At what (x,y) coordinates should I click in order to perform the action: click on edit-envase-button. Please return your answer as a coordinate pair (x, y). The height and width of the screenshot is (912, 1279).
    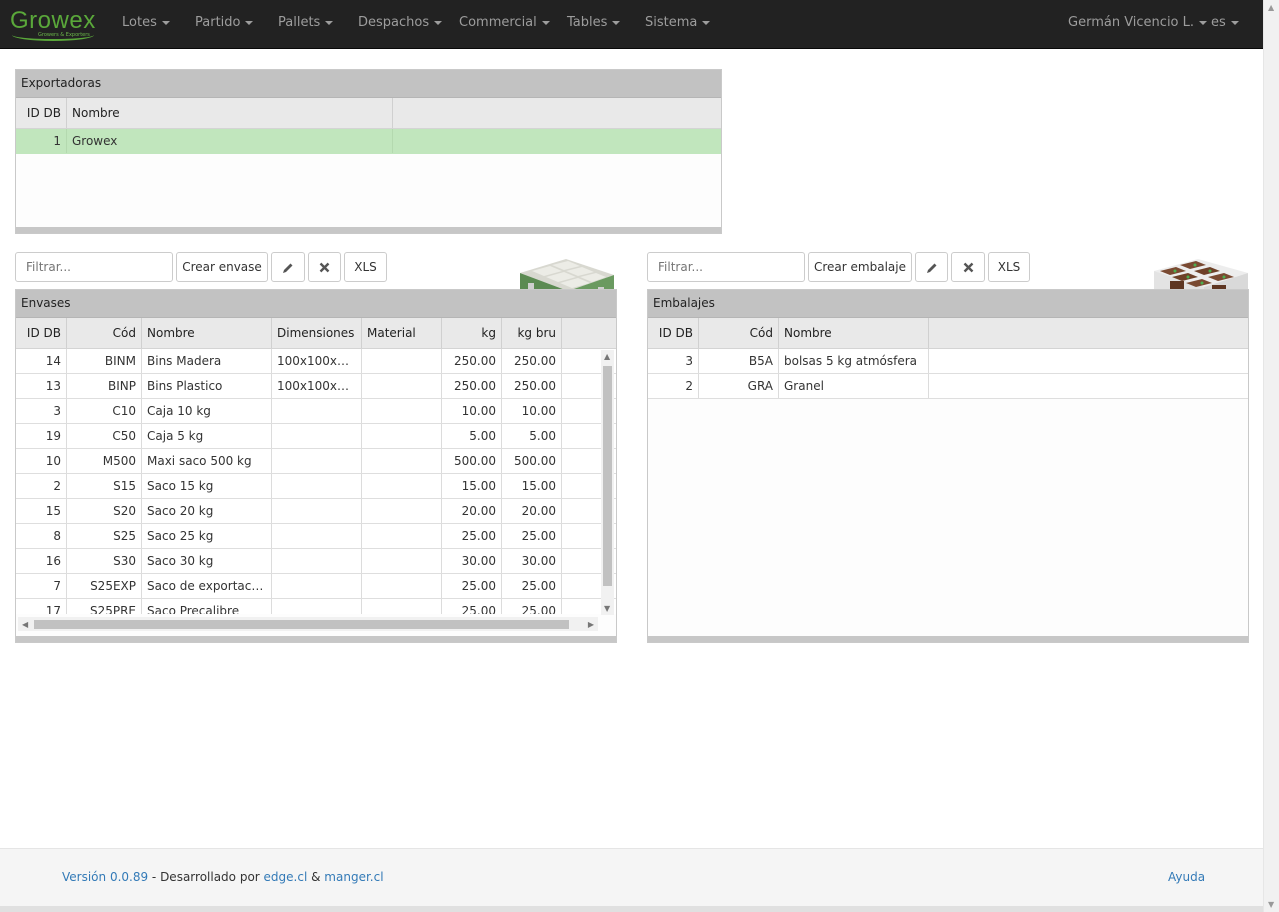
    Looking at the image, I should click on (288, 267).